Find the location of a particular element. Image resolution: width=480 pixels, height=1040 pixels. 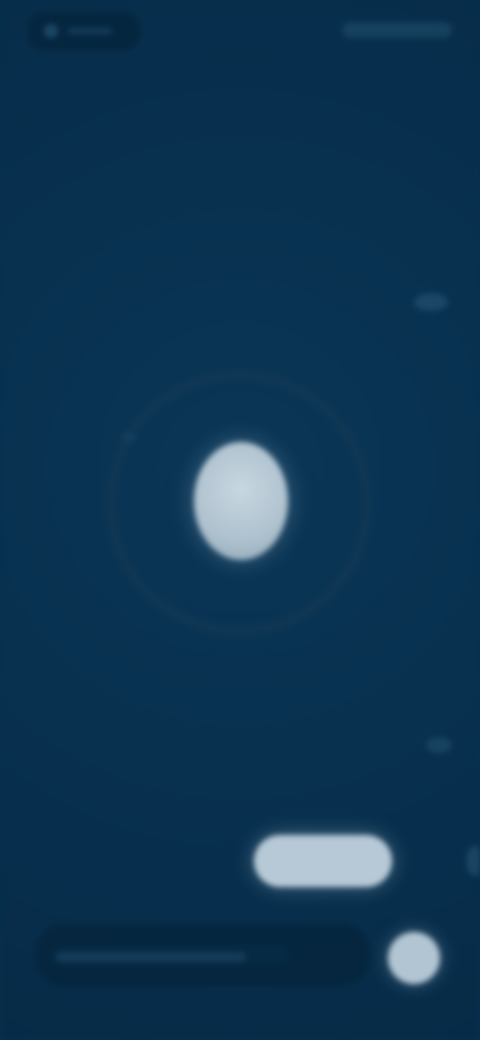

microphone-icon is located at coordinates (241, 501).